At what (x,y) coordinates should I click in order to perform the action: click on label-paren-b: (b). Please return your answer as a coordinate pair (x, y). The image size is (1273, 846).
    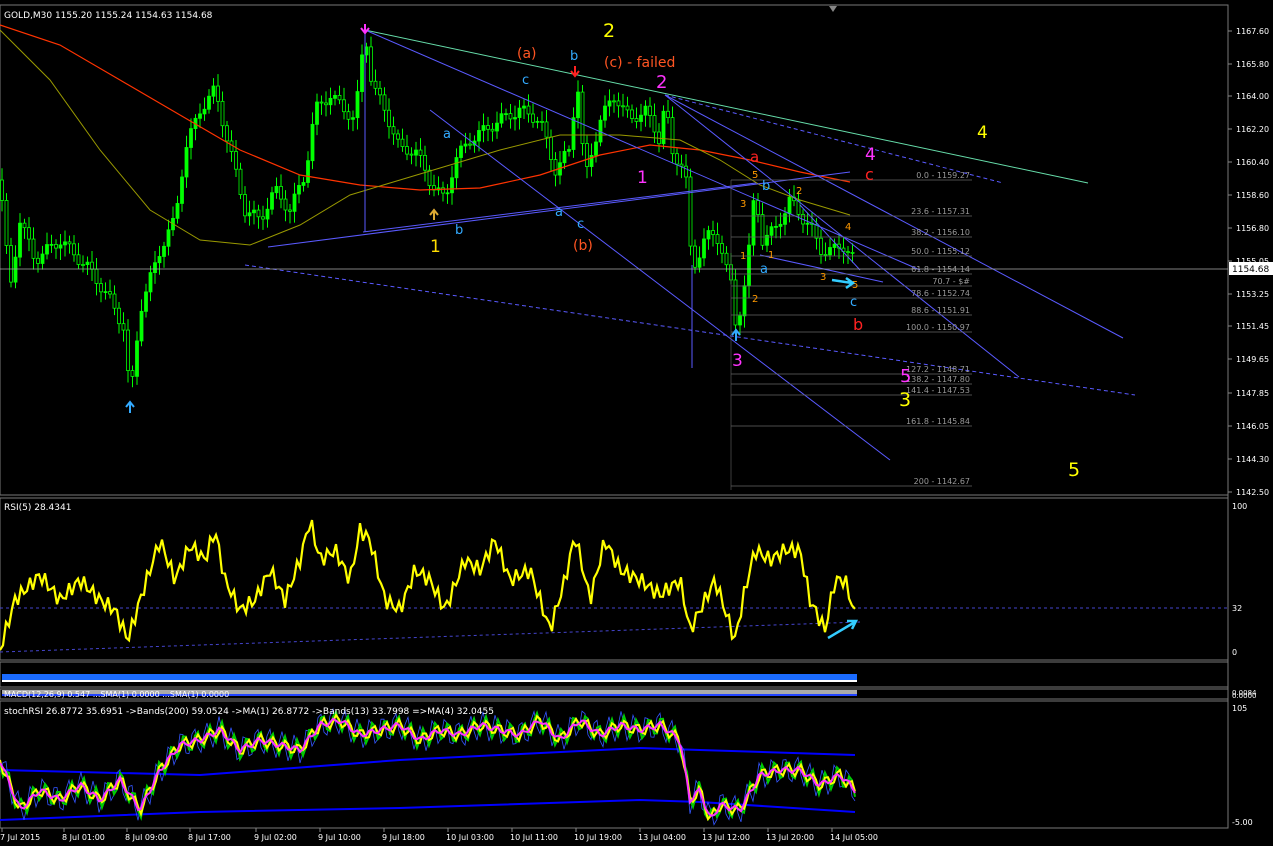
    Looking at the image, I should click on (583, 246).